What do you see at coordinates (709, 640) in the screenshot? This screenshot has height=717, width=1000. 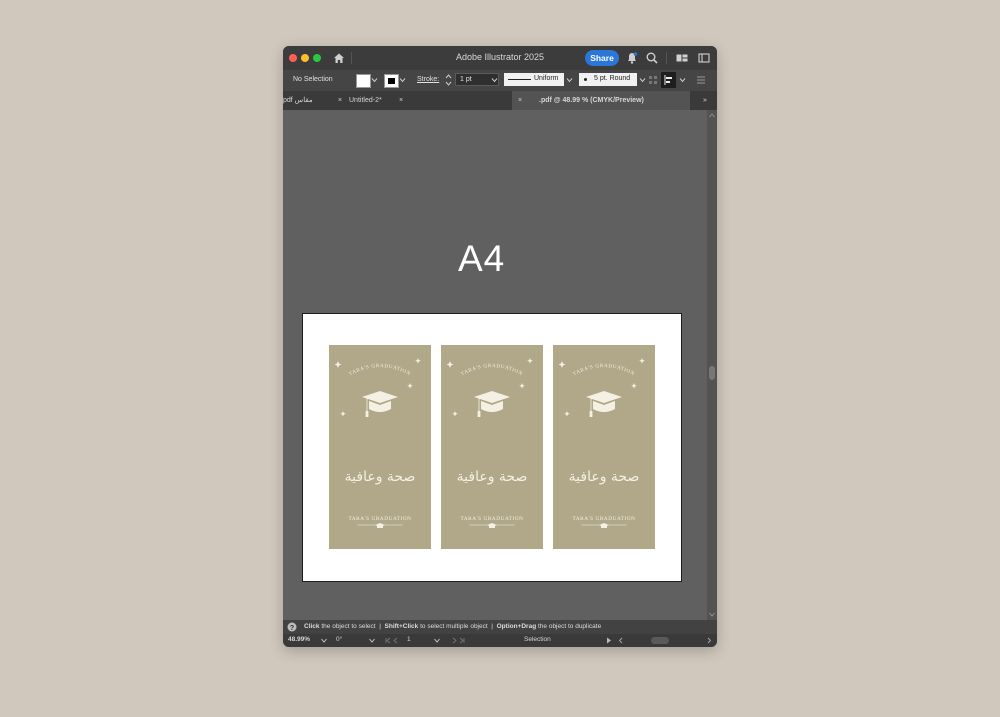 I see `scroll-right-icon` at bounding box center [709, 640].